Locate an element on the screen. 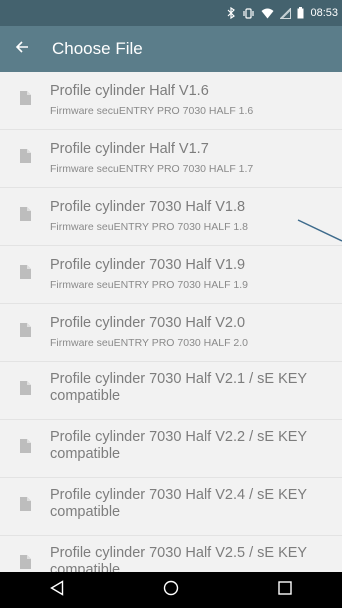 This screenshot has height=608, width=342. status-time: 08:53 is located at coordinates (324, 13).